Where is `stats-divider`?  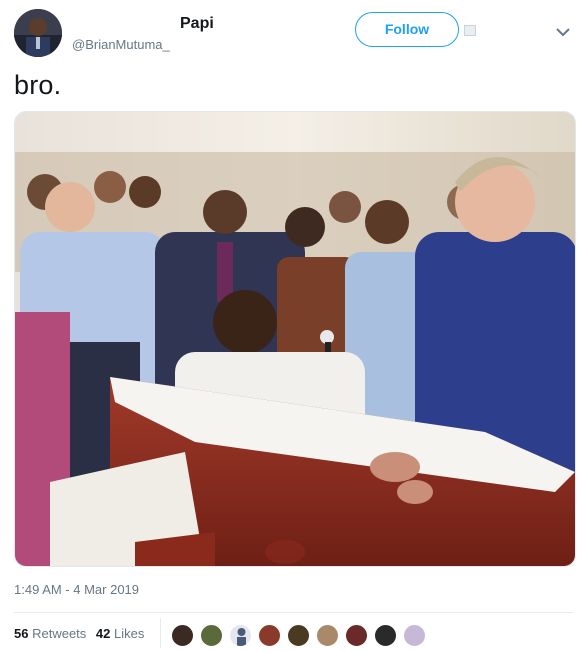
stats-divider is located at coordinates (160, 633).